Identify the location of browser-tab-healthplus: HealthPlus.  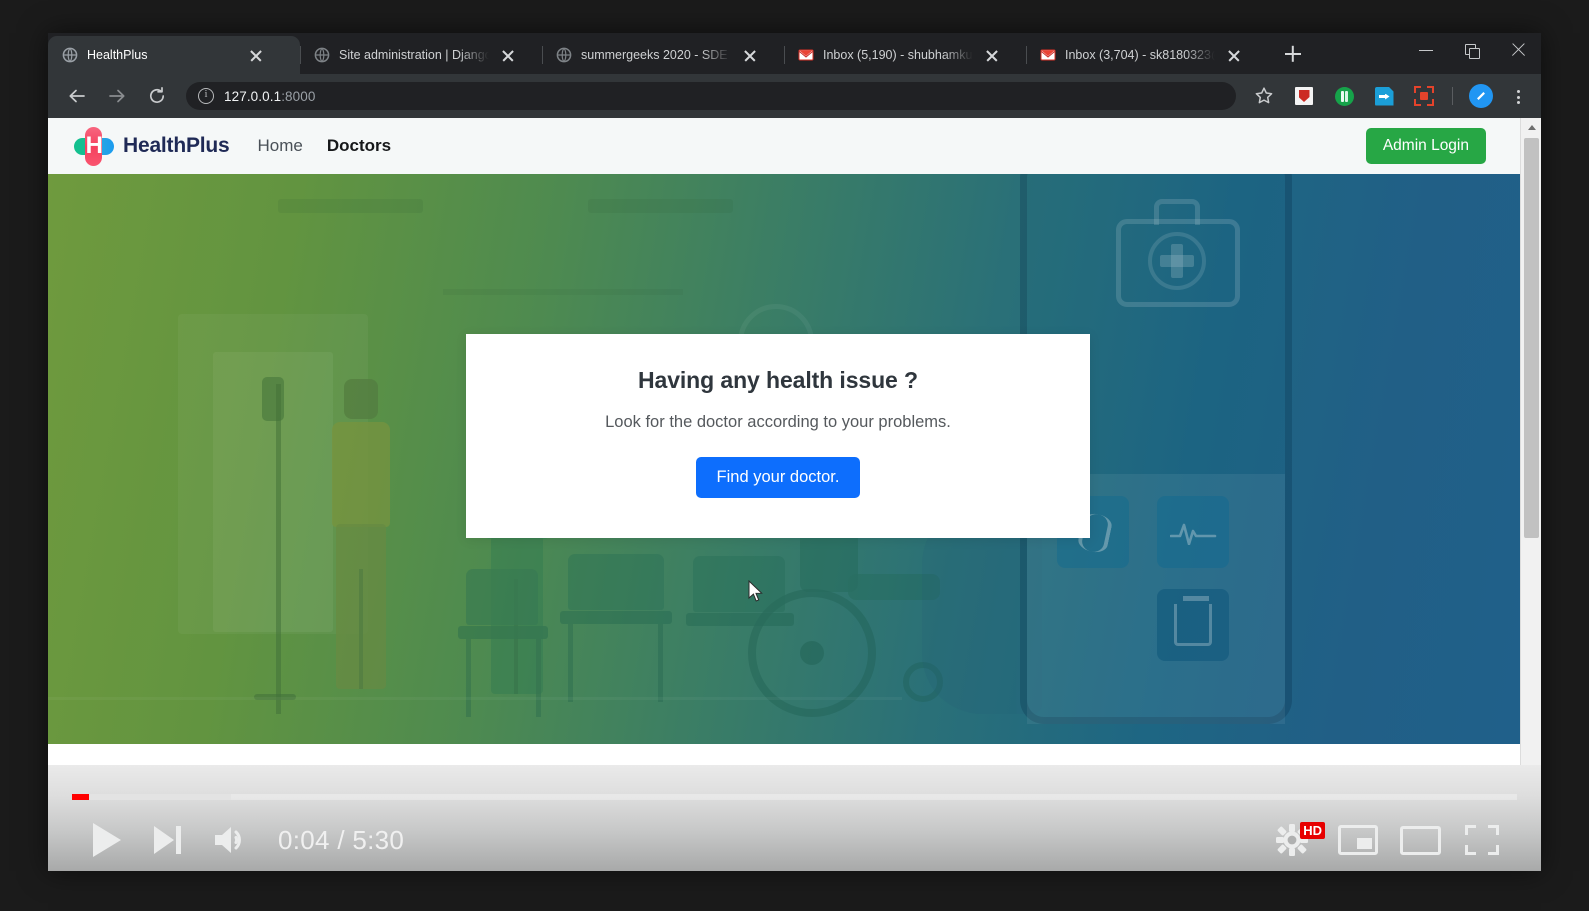
(174, 55).